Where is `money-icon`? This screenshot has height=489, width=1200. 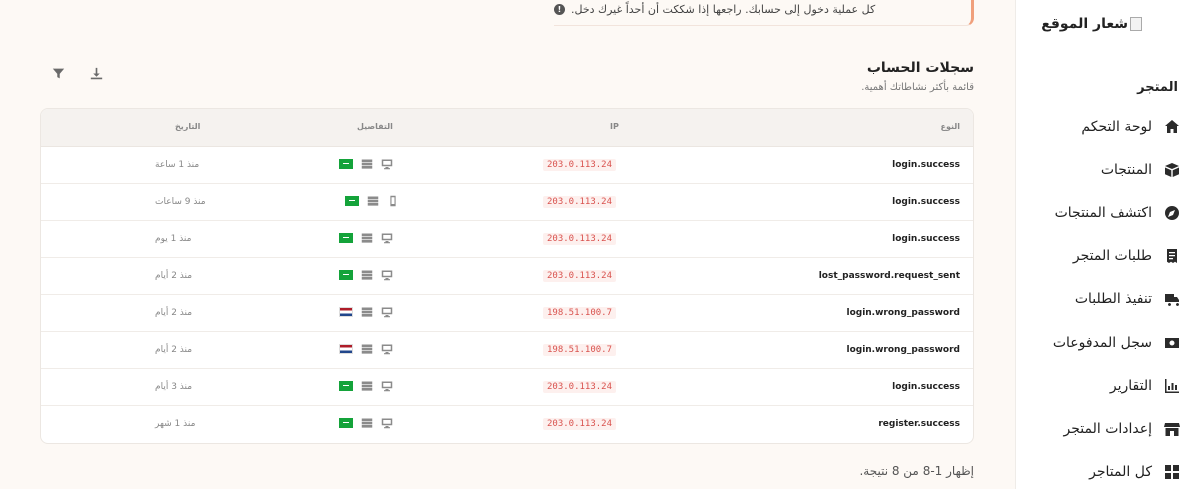
money-icon is located at coordinates (1172, 343).